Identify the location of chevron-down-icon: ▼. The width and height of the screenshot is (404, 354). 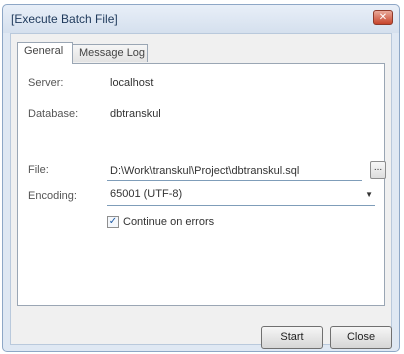
(369, 194).